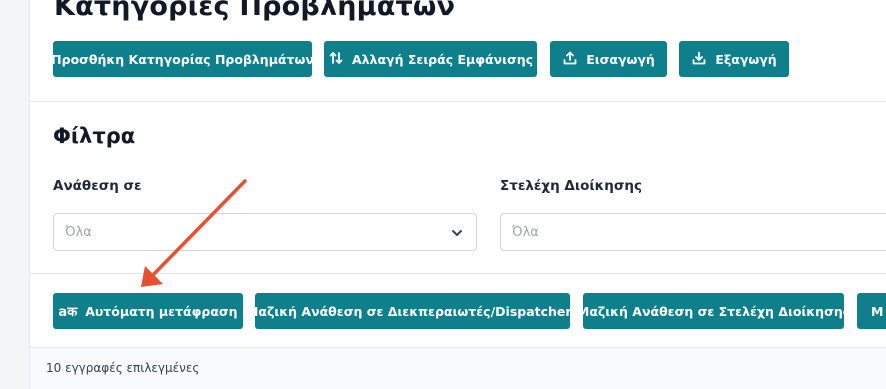 This screenshot has width=886, height=389. I want to click on assigned-to-value: Όλα, so click(78, 232).